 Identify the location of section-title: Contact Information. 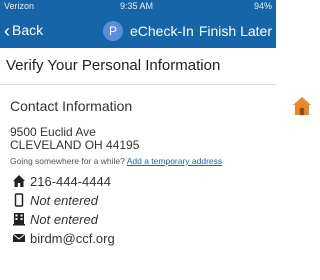
(71, 106).